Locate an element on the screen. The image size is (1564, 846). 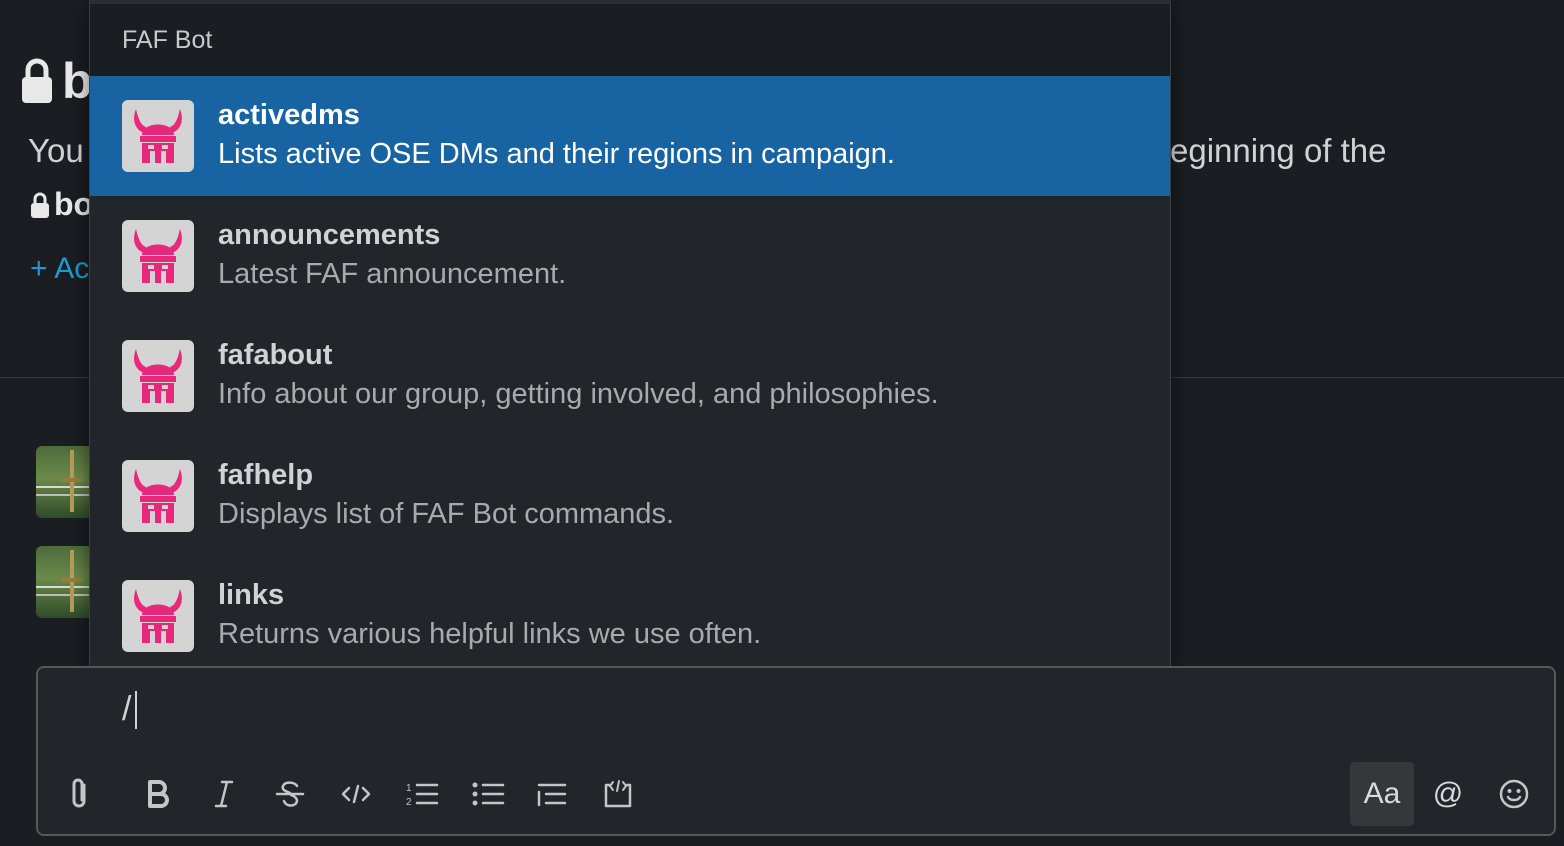
at-icon: @ is located at coordinates (1448, 793).